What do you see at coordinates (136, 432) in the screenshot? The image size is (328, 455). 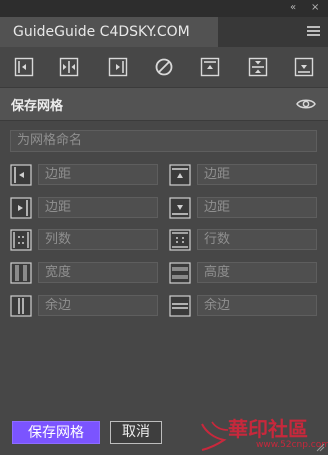 I see `cancel-button: 取消` at bounding box center [136, 432].